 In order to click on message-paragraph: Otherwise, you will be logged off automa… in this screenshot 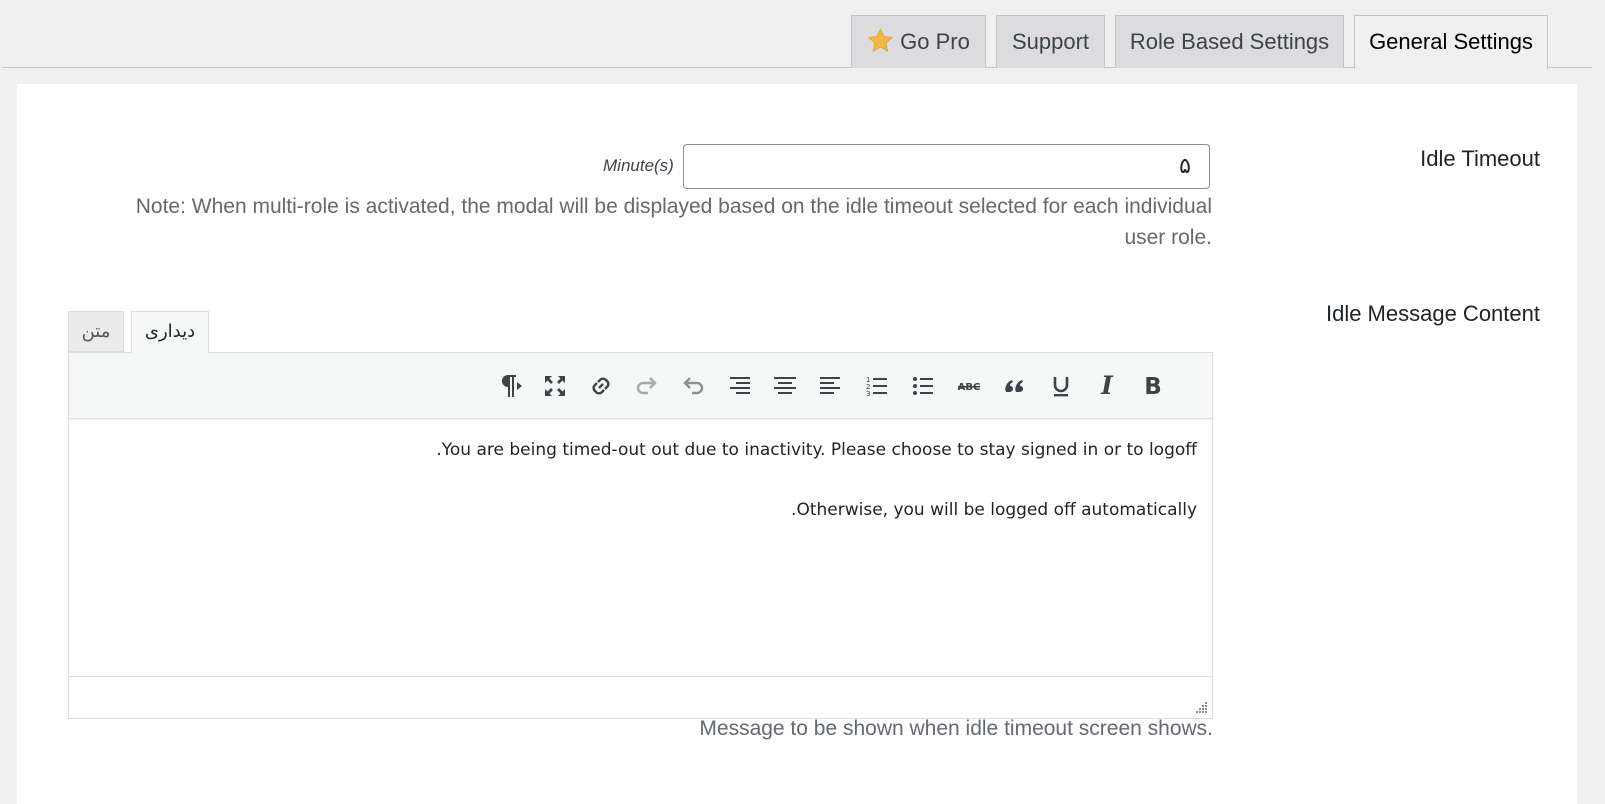, I will do `click(994, 510)`.